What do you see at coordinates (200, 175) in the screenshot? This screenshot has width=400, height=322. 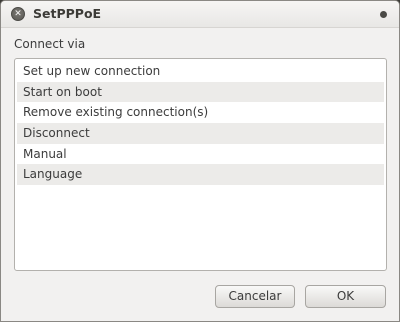 I see `list-item-language: Language` at bounding box center [200, 175].